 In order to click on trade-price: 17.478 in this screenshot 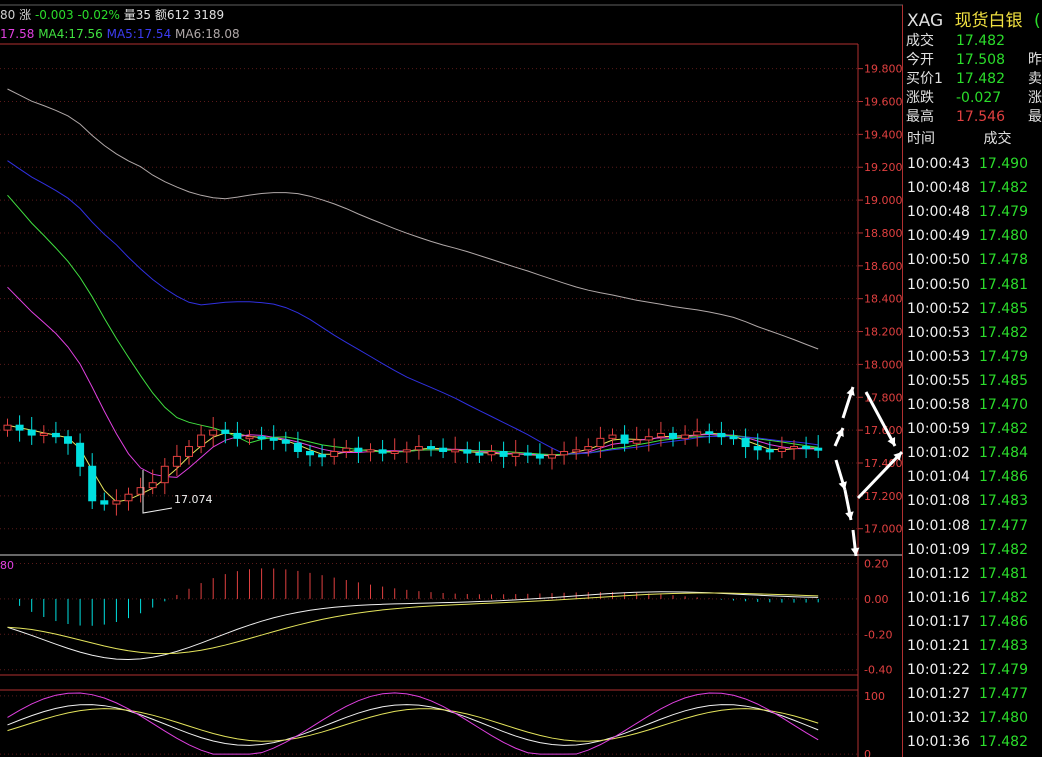, I will do `click(1003, 260)`.